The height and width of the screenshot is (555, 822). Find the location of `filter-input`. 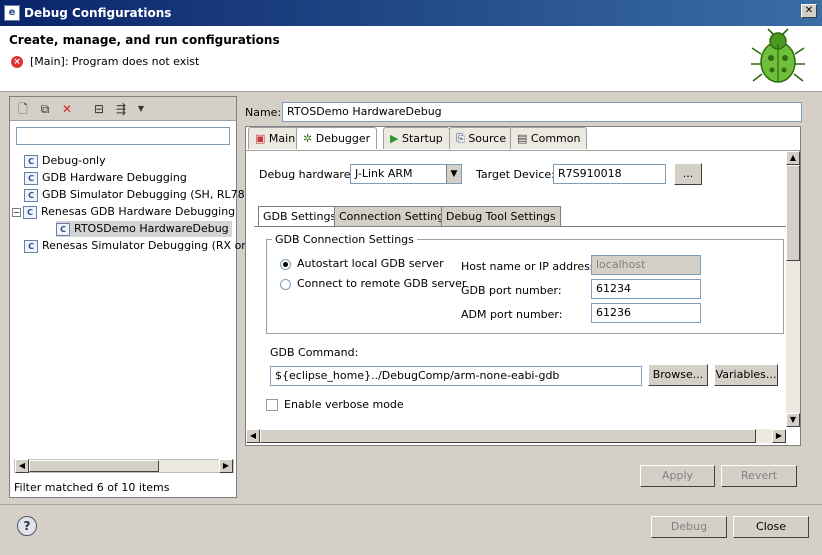

filter-input is located at coordinates (123, 136).